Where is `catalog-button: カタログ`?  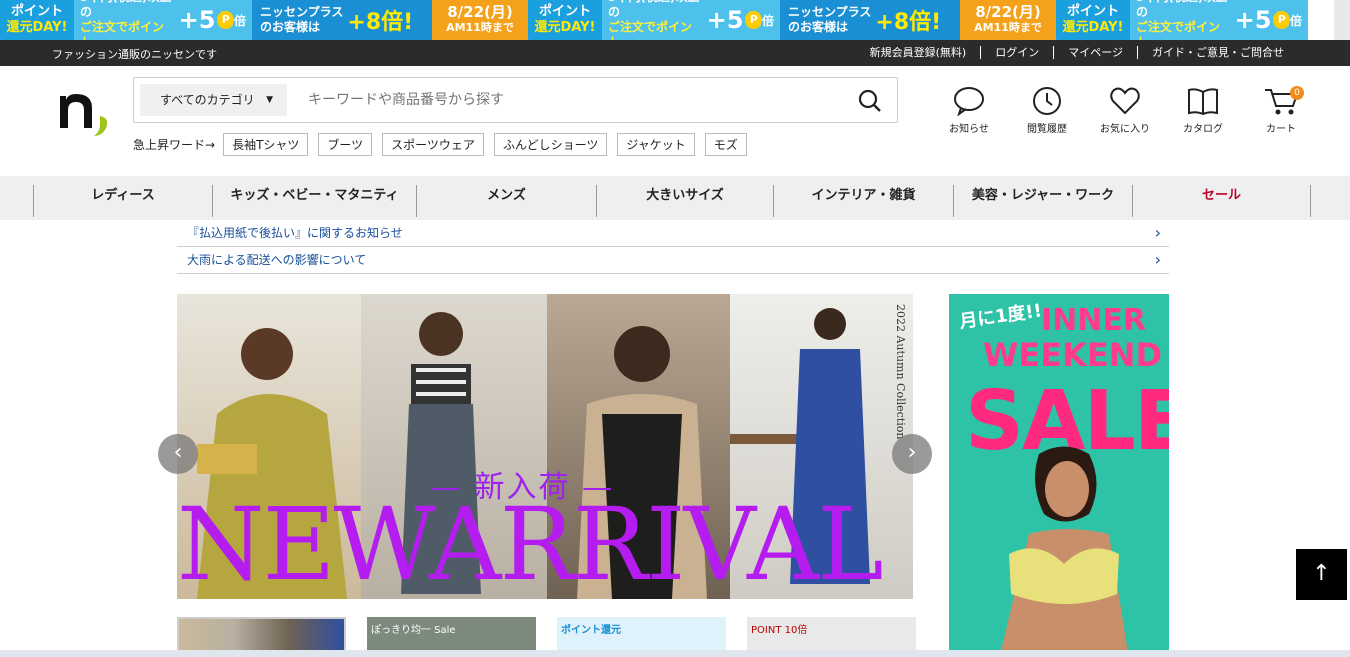 catalog-button: カタログ is located at coordinates (1203, 110).